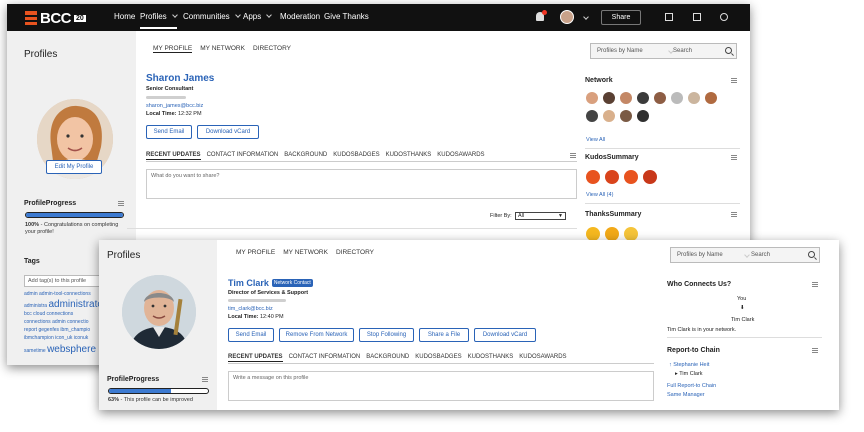 Image resolution: width=864 pixels, height=432 pixels. I want to click on tag-link: administra administrator, so click(65, 304).